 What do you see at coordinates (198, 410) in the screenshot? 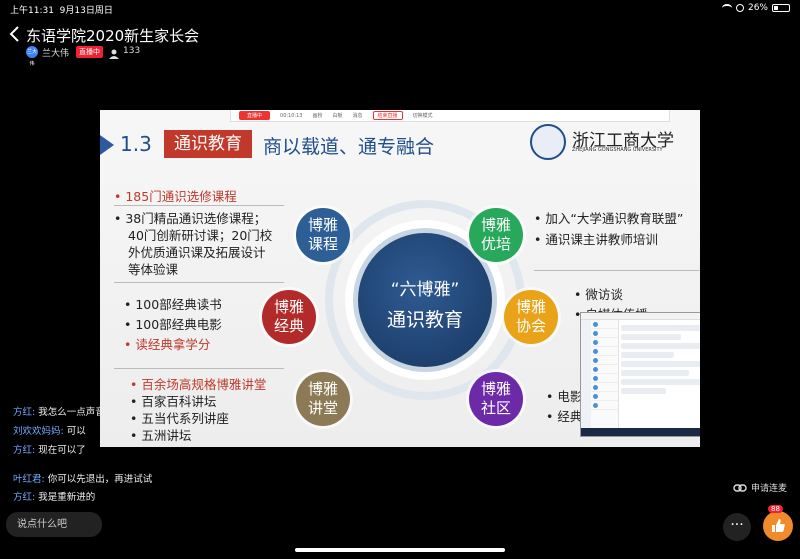
I see `slide-text-block: • 百余场高规格博雅讲堂 • 百家百科讲坛 • 五当代系列讲座 • 五洲讲坛` at bounding box center [198, 410].